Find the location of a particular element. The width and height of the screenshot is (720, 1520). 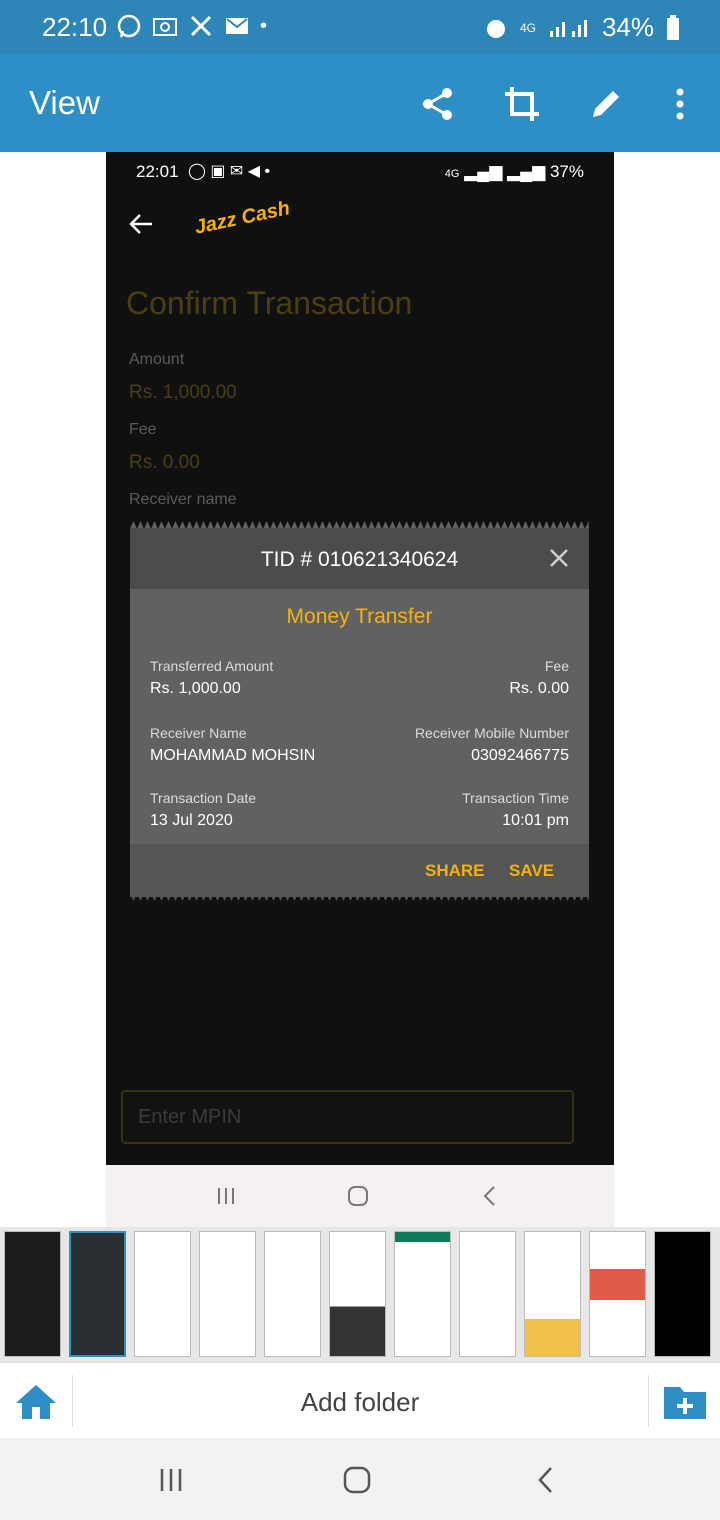

receiver-mobile-label: Receiver Mobile Number is located at coordinates (491, 733).